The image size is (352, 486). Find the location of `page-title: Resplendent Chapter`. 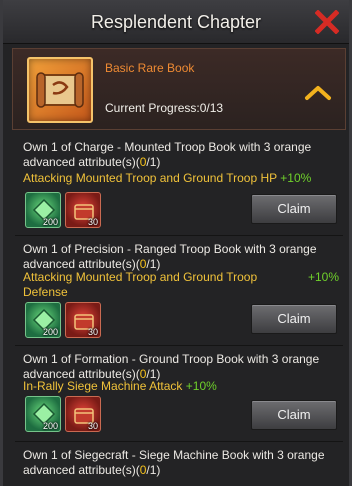

page-title: Resplendent Chapter is located at coordinates (176, 22).